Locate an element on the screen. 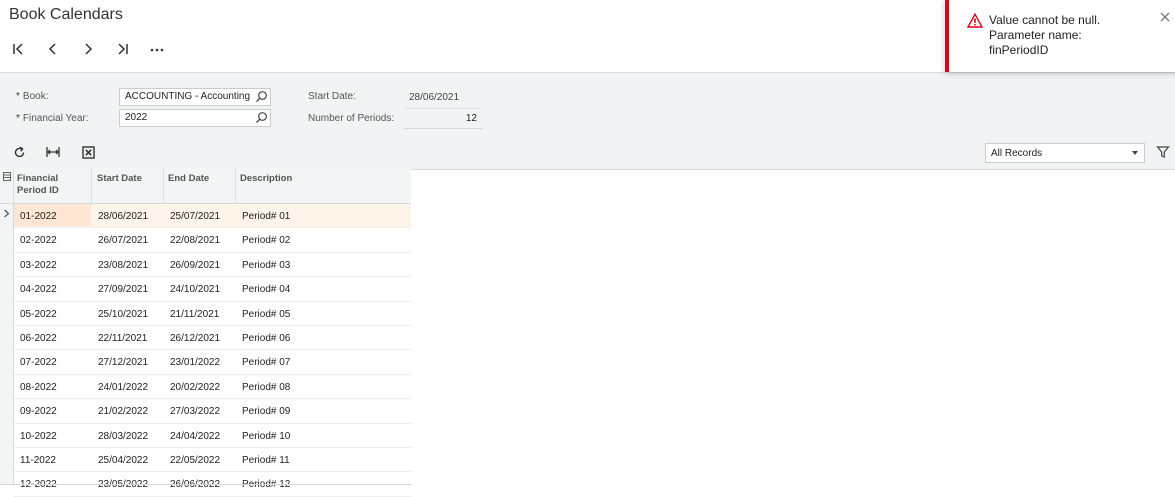  cell-financial-period-id: 07-2022 is located at coordinates (38, 362).